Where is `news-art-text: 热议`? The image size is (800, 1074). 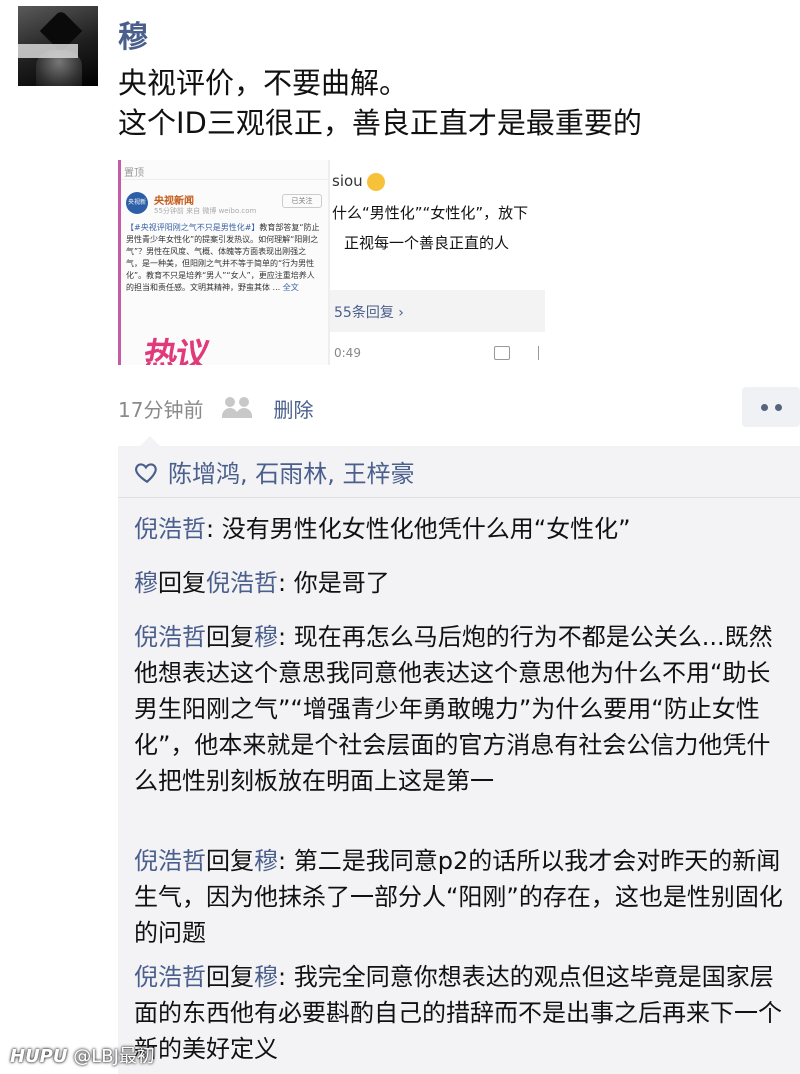
news-art-text: 热议 is located at coordinates (175, 350).